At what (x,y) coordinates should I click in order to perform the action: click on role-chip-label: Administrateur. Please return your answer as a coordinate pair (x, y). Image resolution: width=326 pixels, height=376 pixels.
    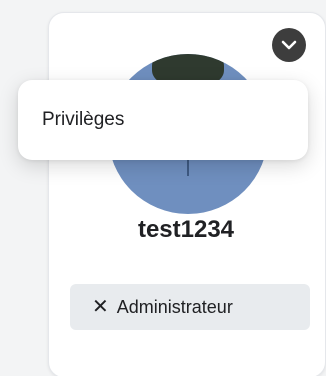
    Looking at the image, I should click on (174, 306).